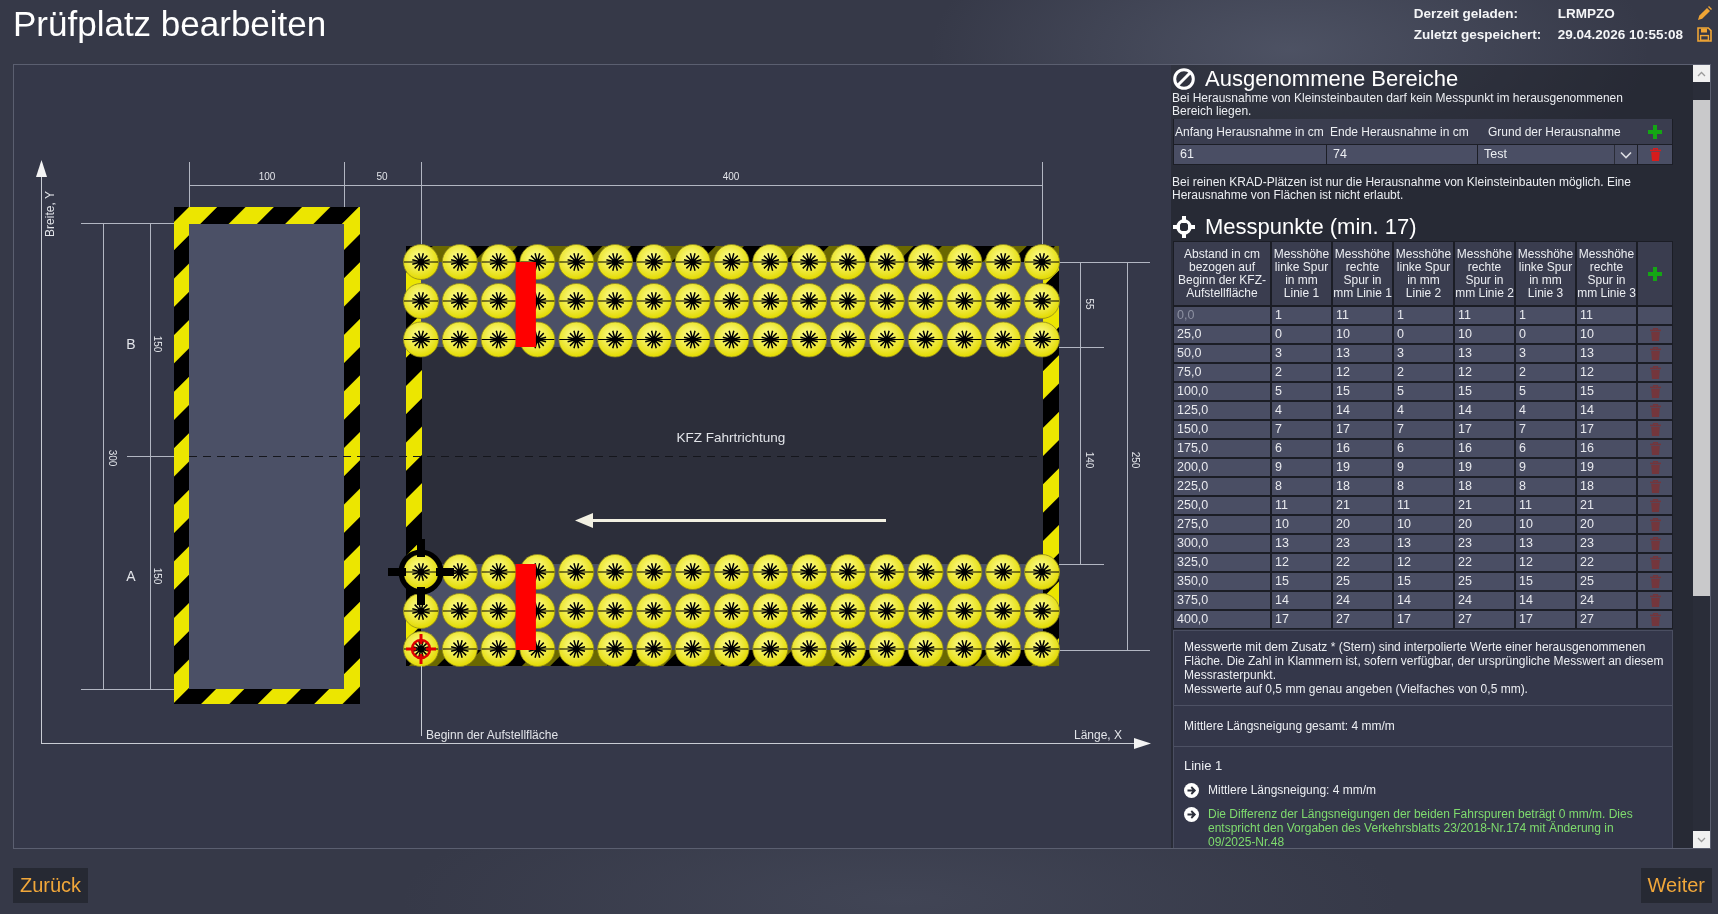 This screenshot has width=1718, height=914. What do you see at coordinates (1701, 348) in the screenshot?
I see `scrollbar-thumb` at bounding box center [1701, 348].